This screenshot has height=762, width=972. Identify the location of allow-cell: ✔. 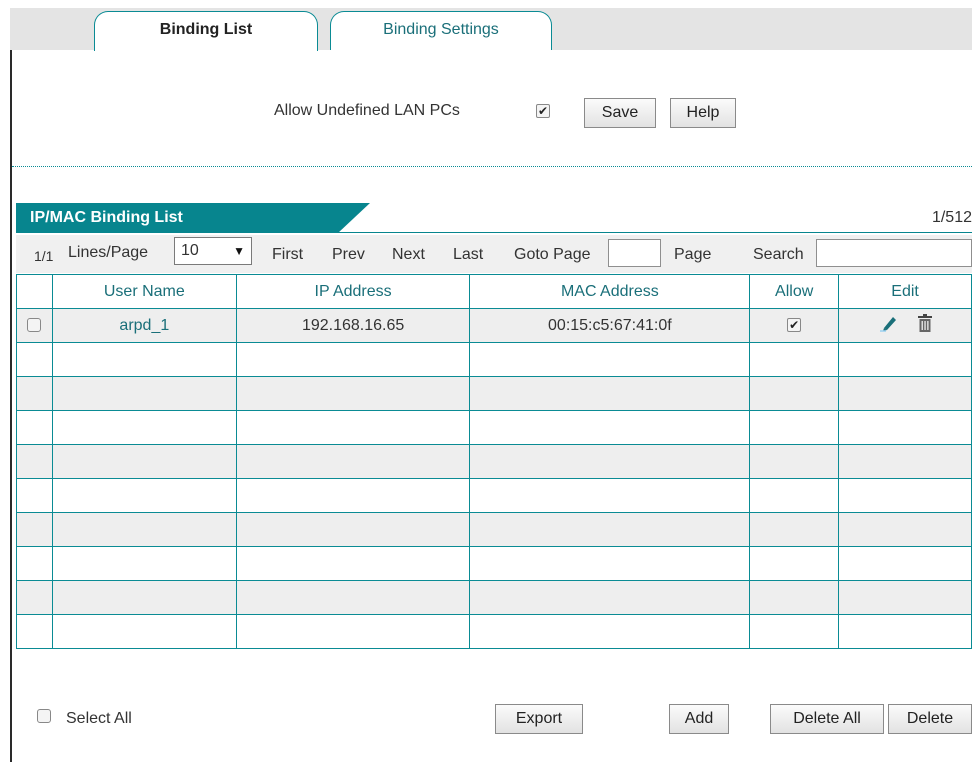
(794, 325).